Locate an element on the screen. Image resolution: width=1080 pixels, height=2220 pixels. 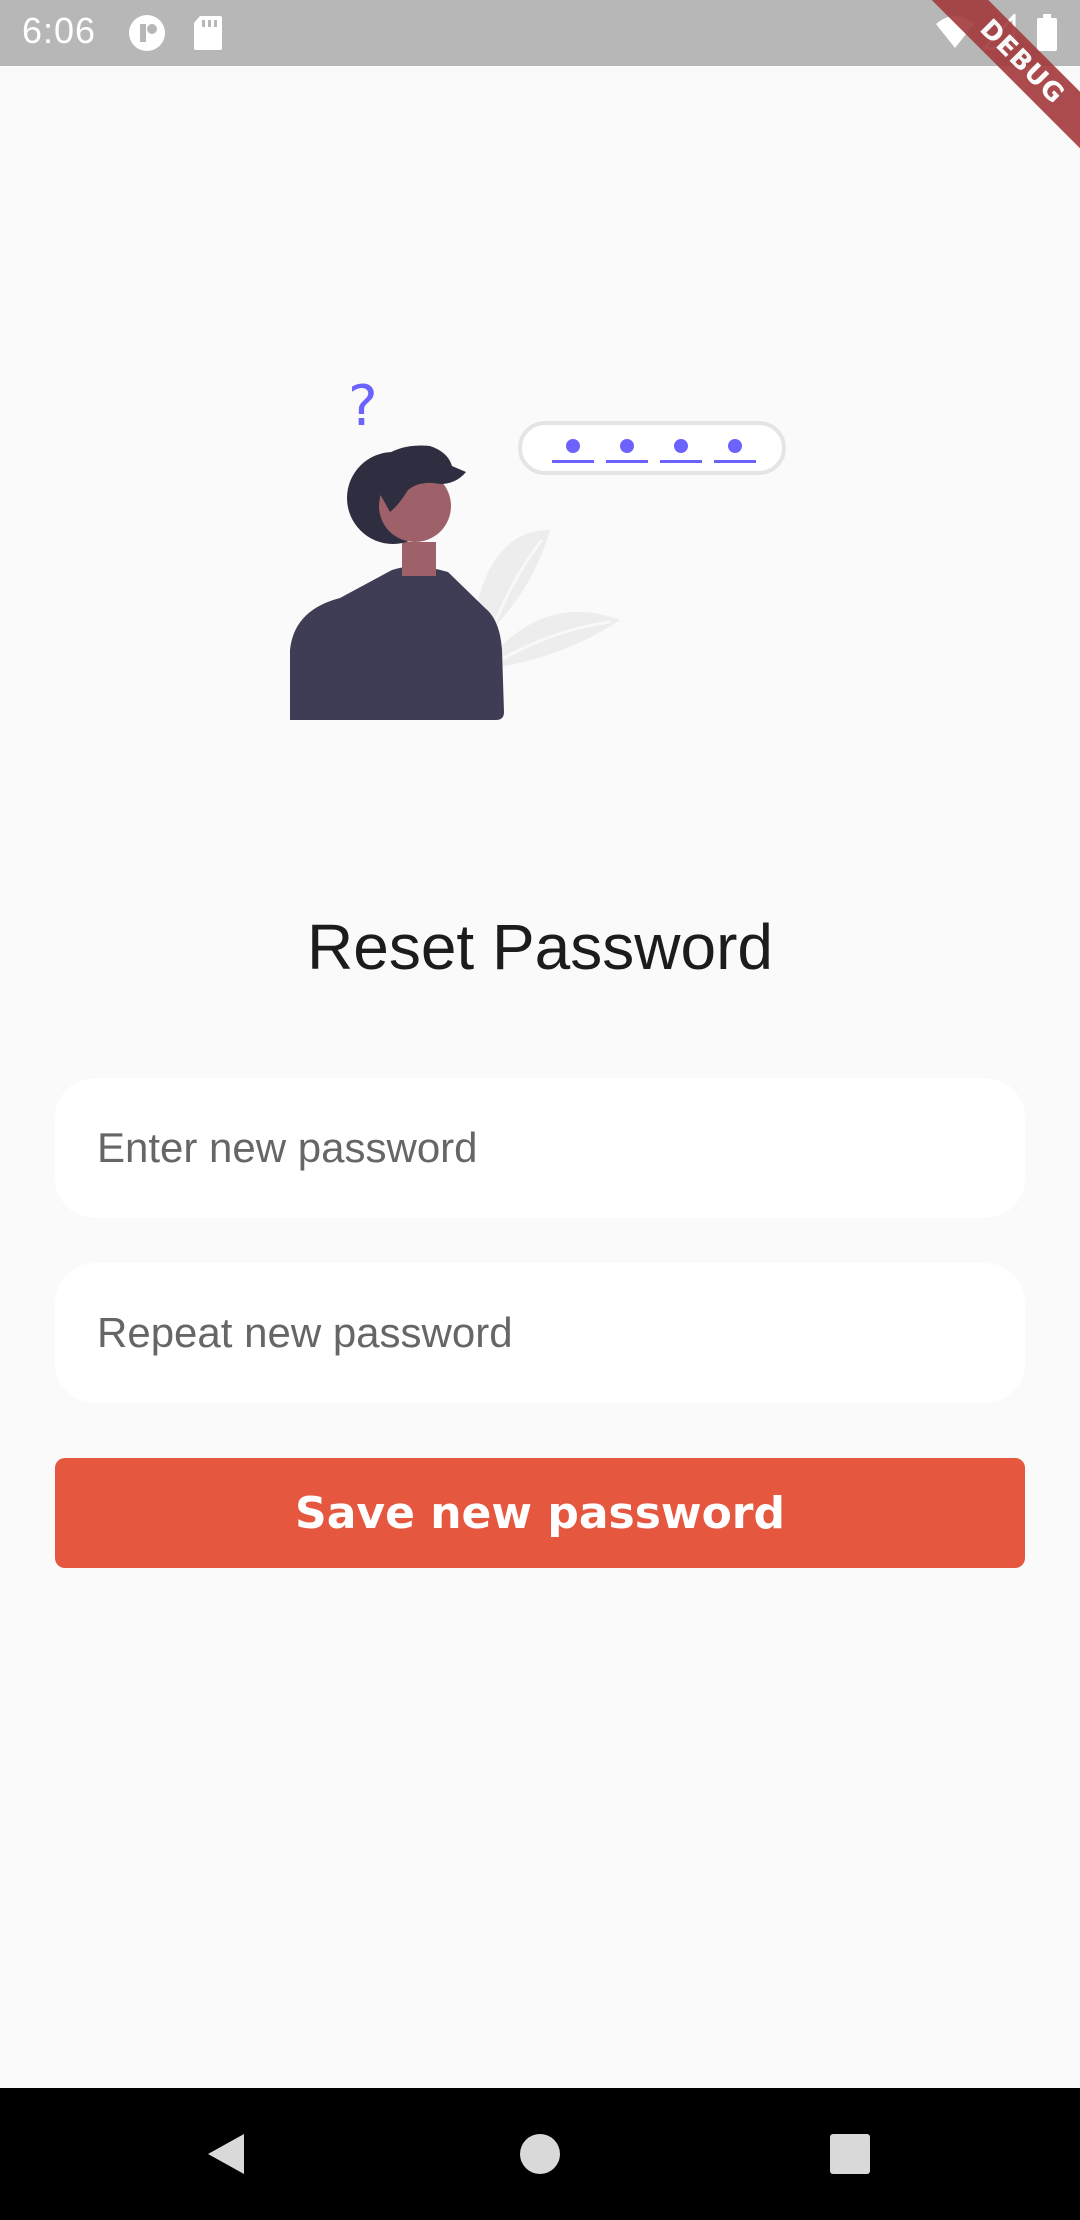
navigation-bar is located at coordinates (540, 2154).